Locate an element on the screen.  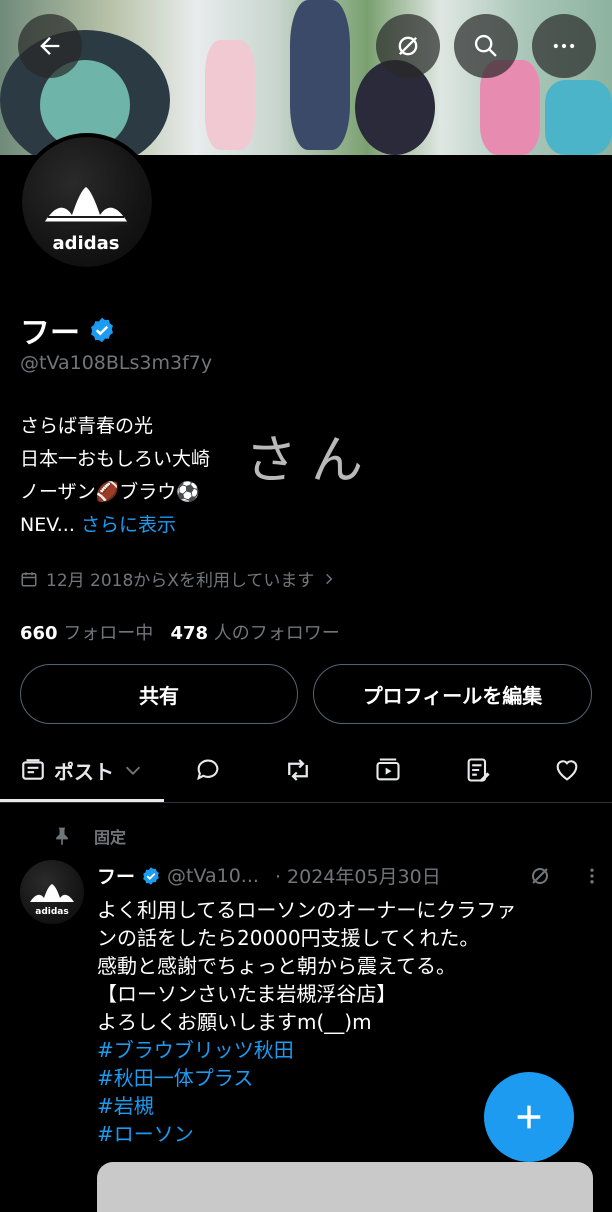
repost-icon is located at coordinates (298, 770).